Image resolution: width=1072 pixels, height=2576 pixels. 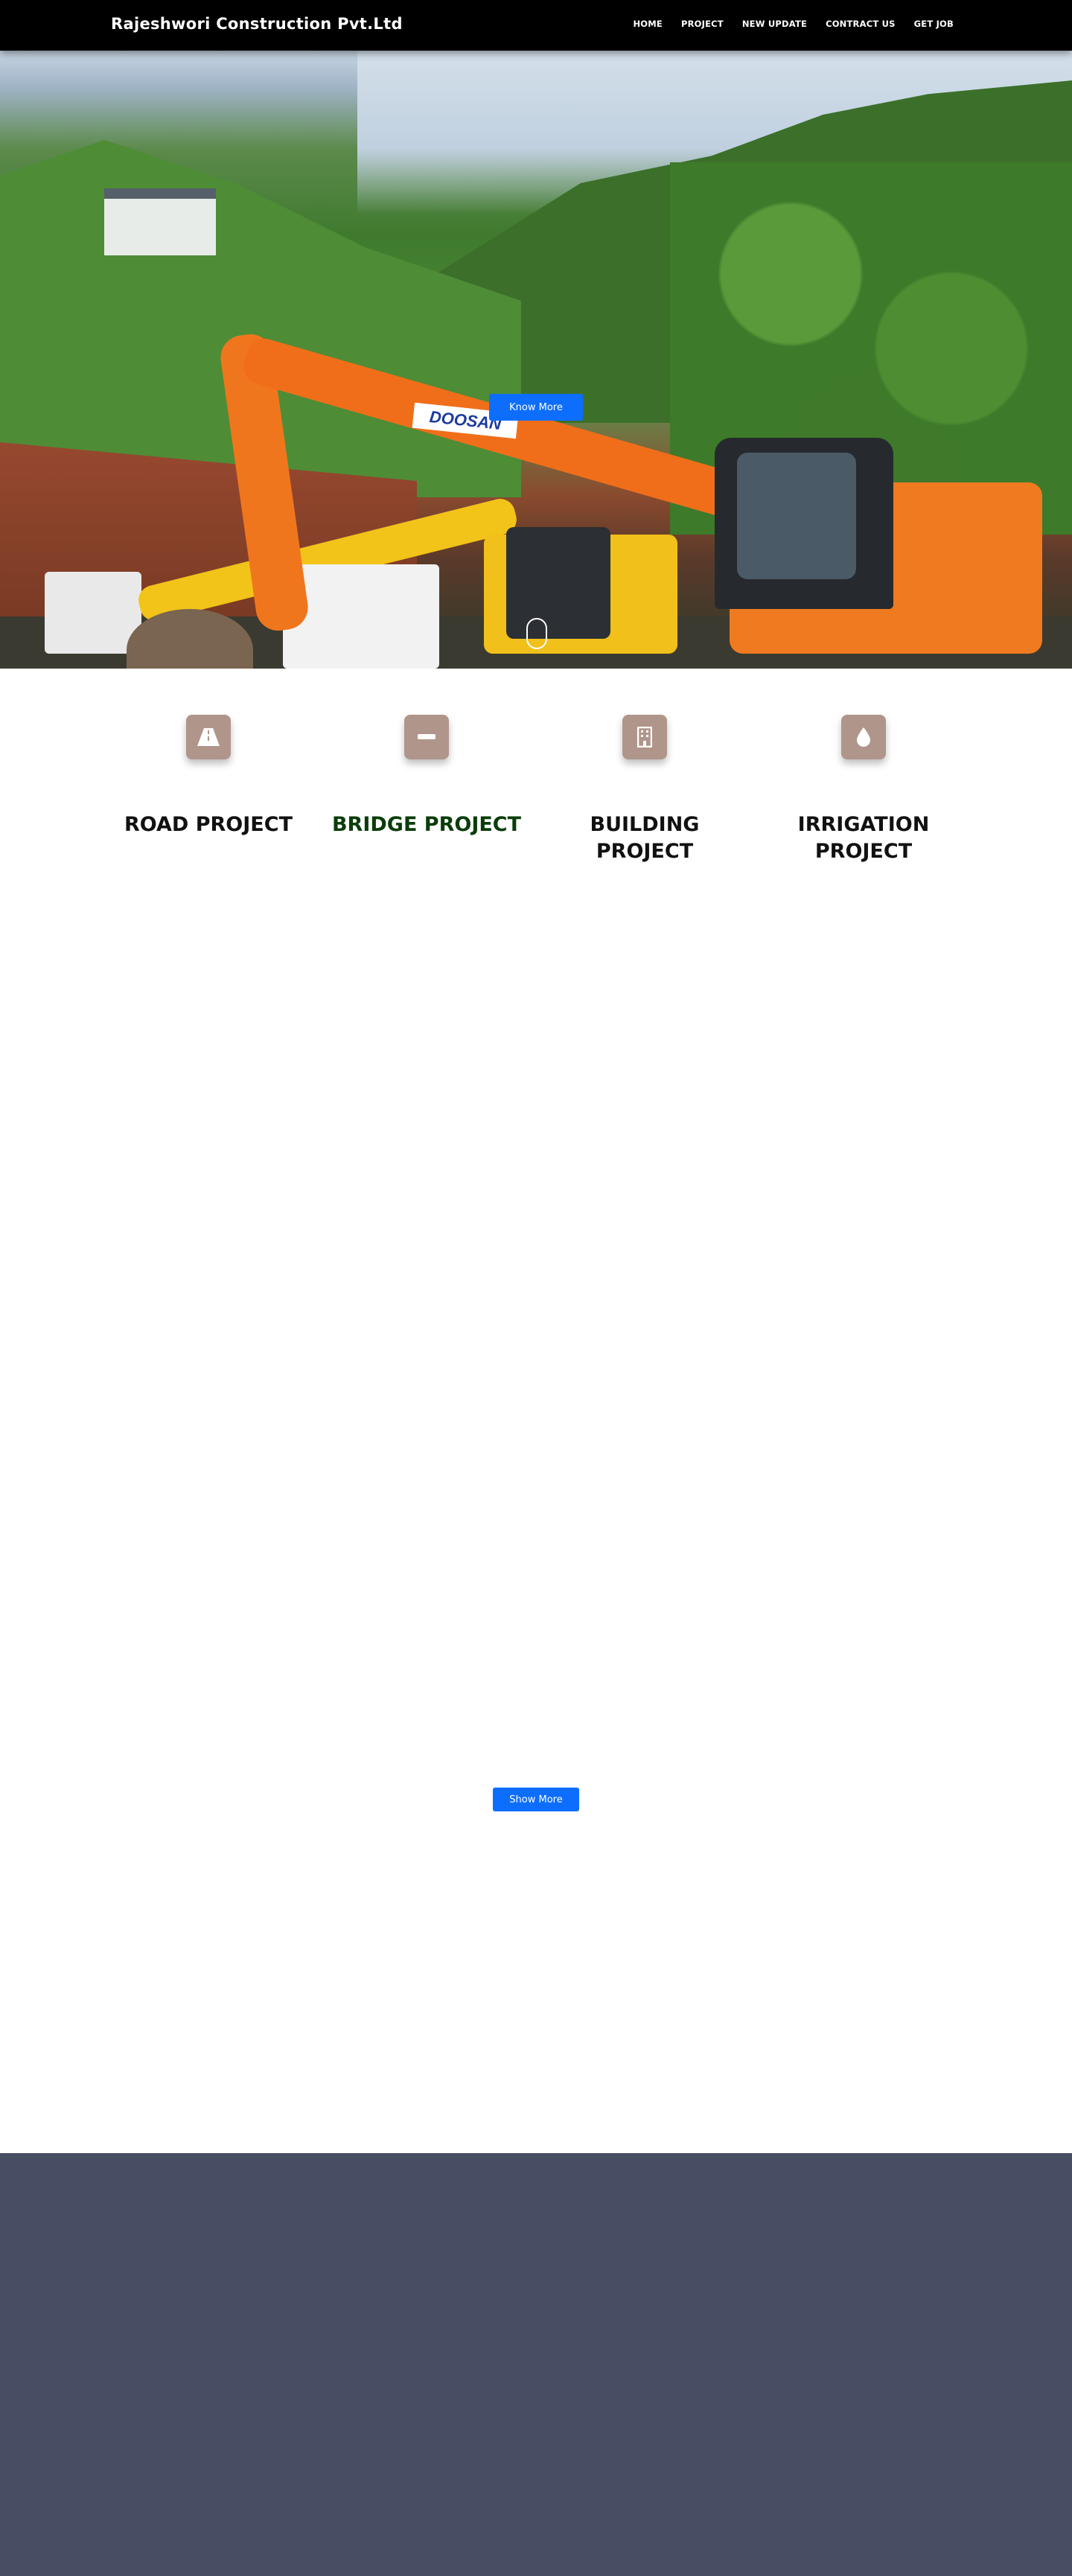 I want to click on hero-truck, so click(x=361, y=616).